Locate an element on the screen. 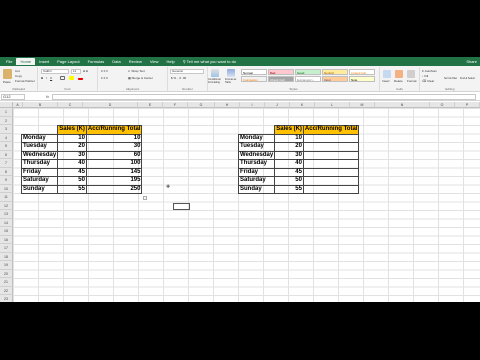 The width and height of the screenshot is (480, 360). row-header: 16 is located at coordinates (6, 239).